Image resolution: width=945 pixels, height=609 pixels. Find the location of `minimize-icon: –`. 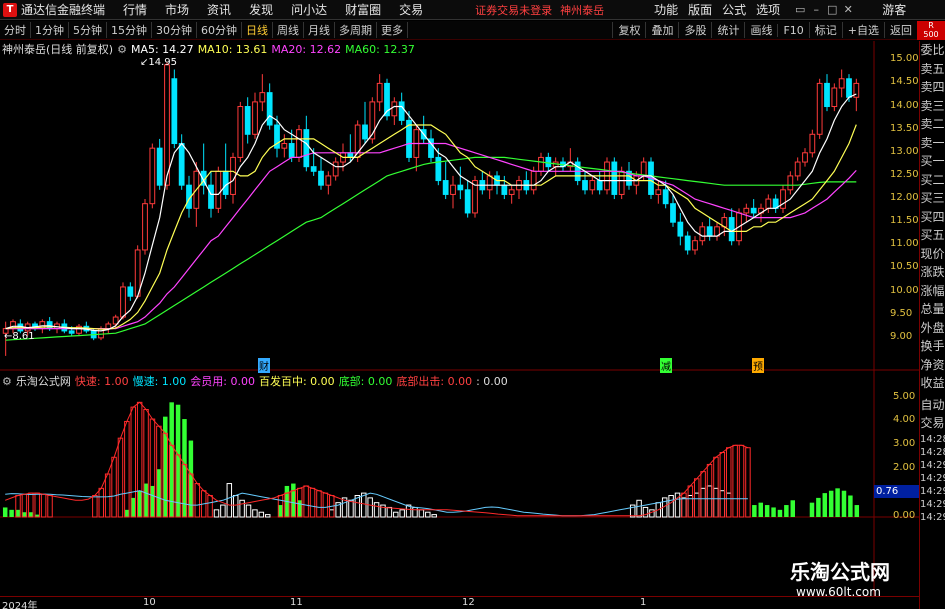

minimize-icon: – is located at coordinates (816, 9).